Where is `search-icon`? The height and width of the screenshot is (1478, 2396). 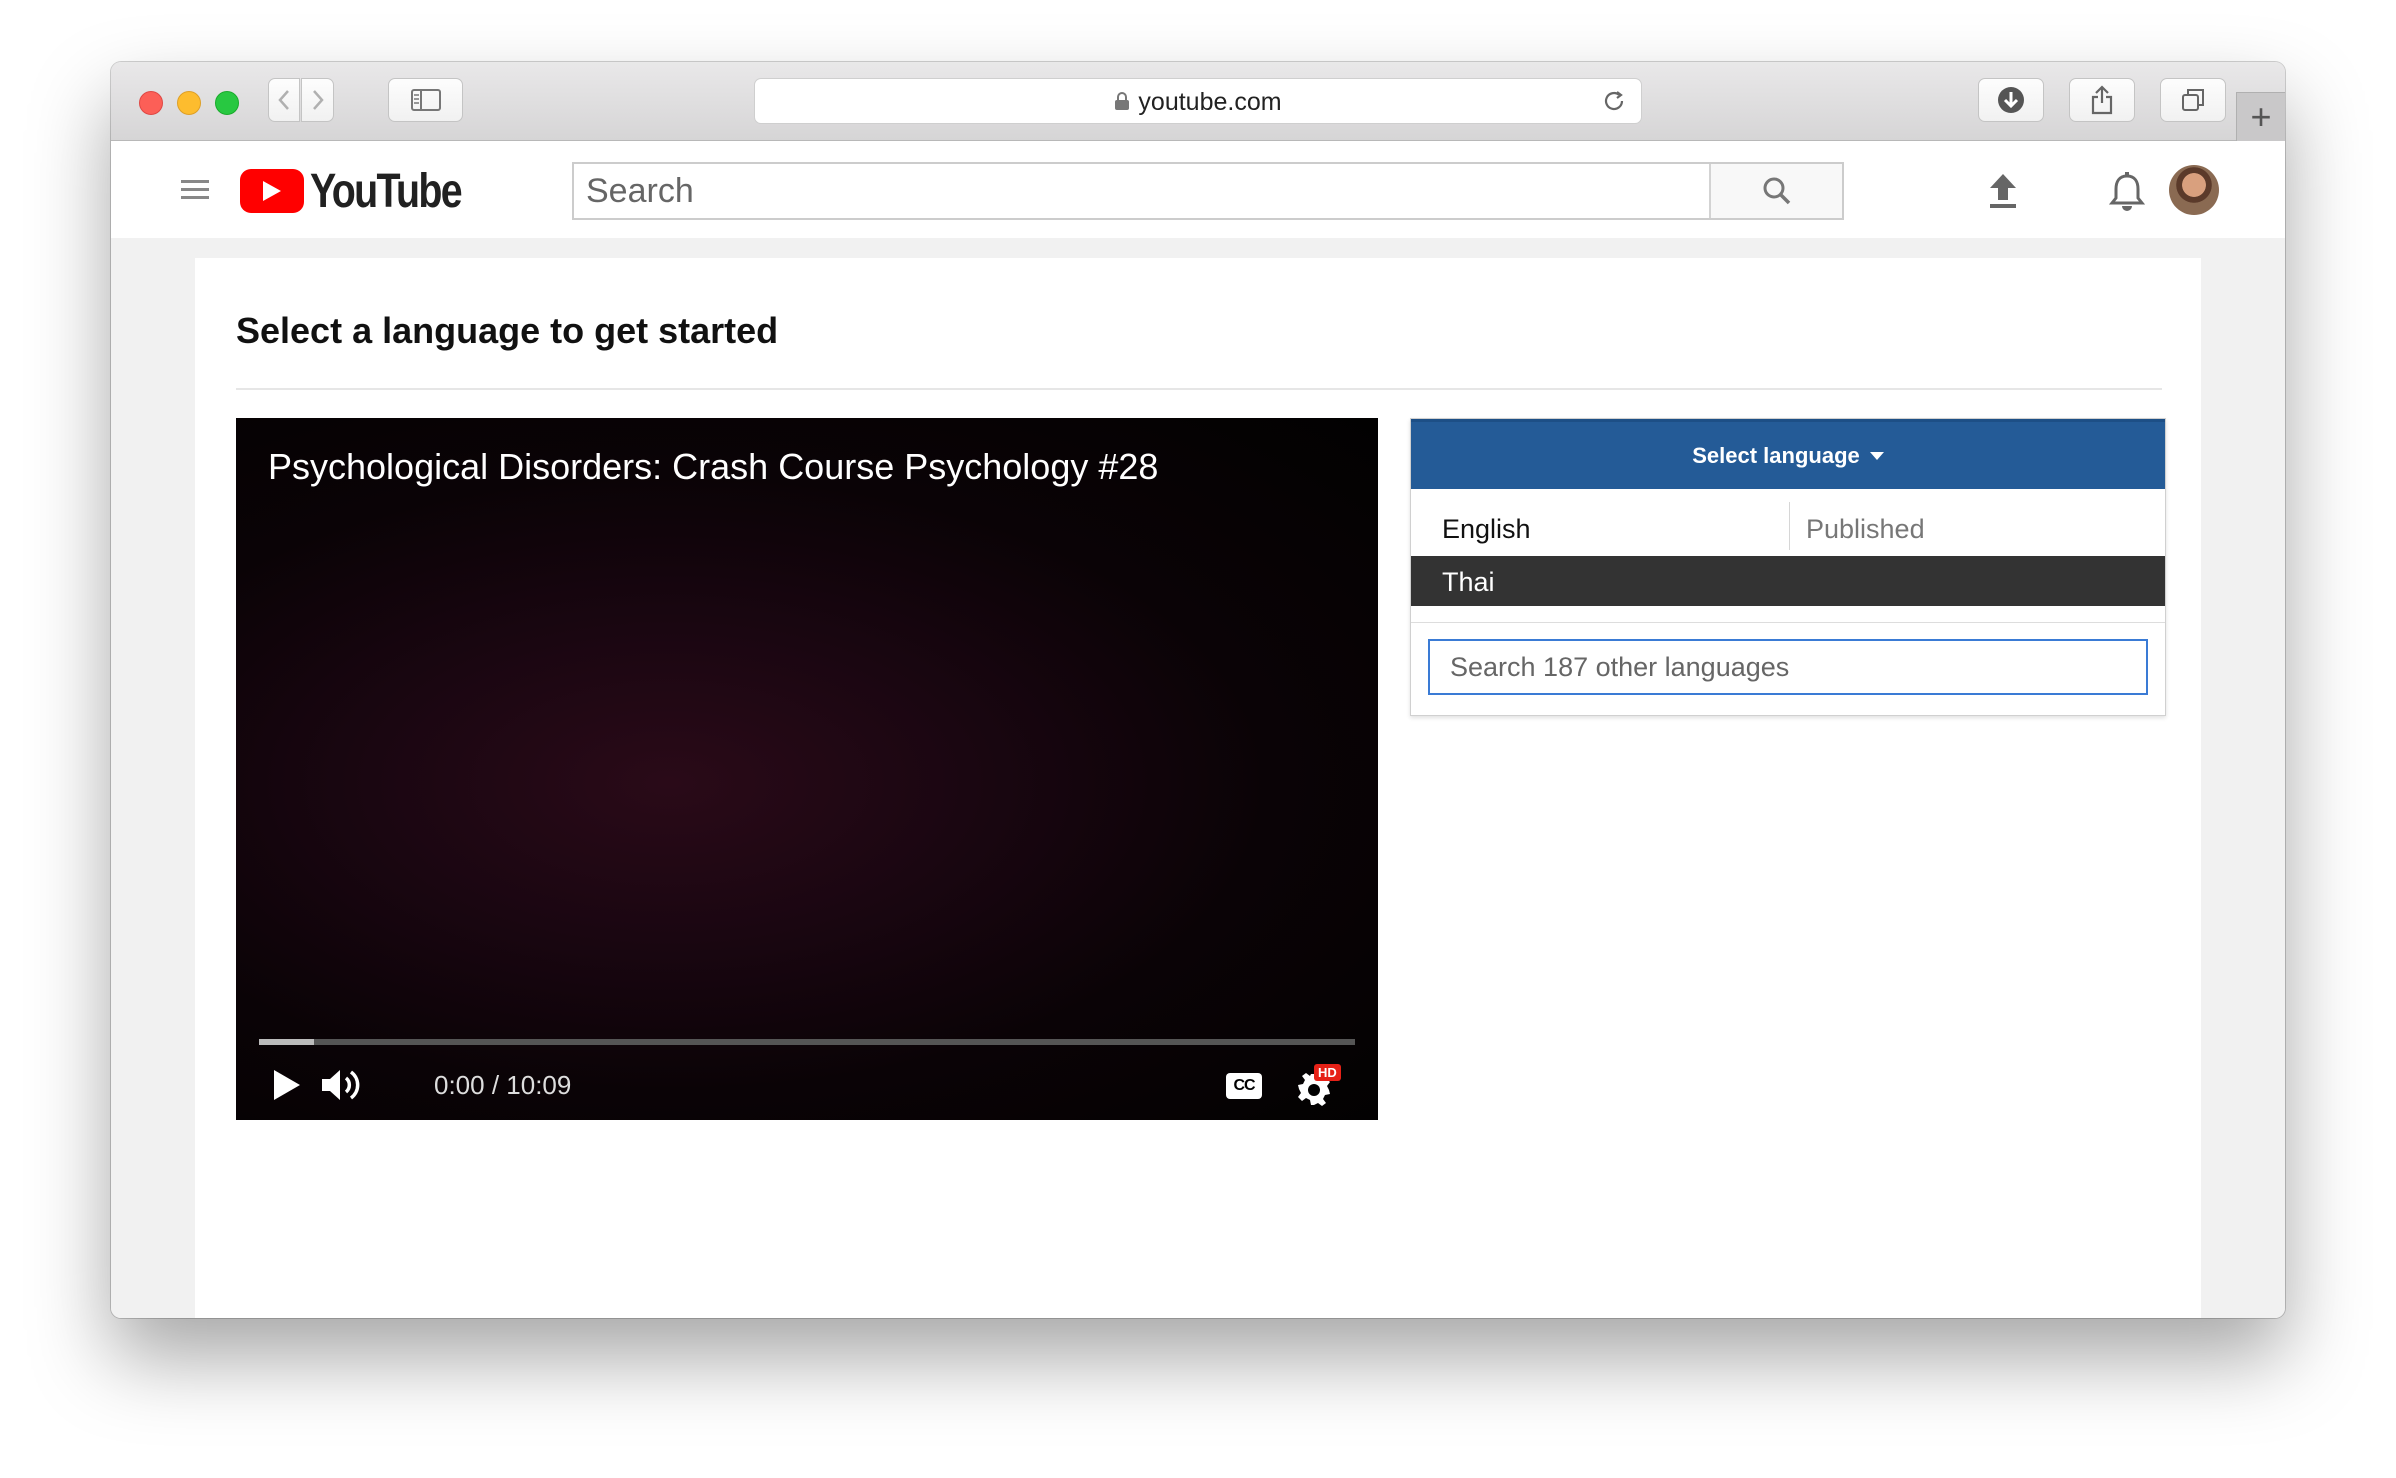 search-icon is located at coordinates (1776, 191).